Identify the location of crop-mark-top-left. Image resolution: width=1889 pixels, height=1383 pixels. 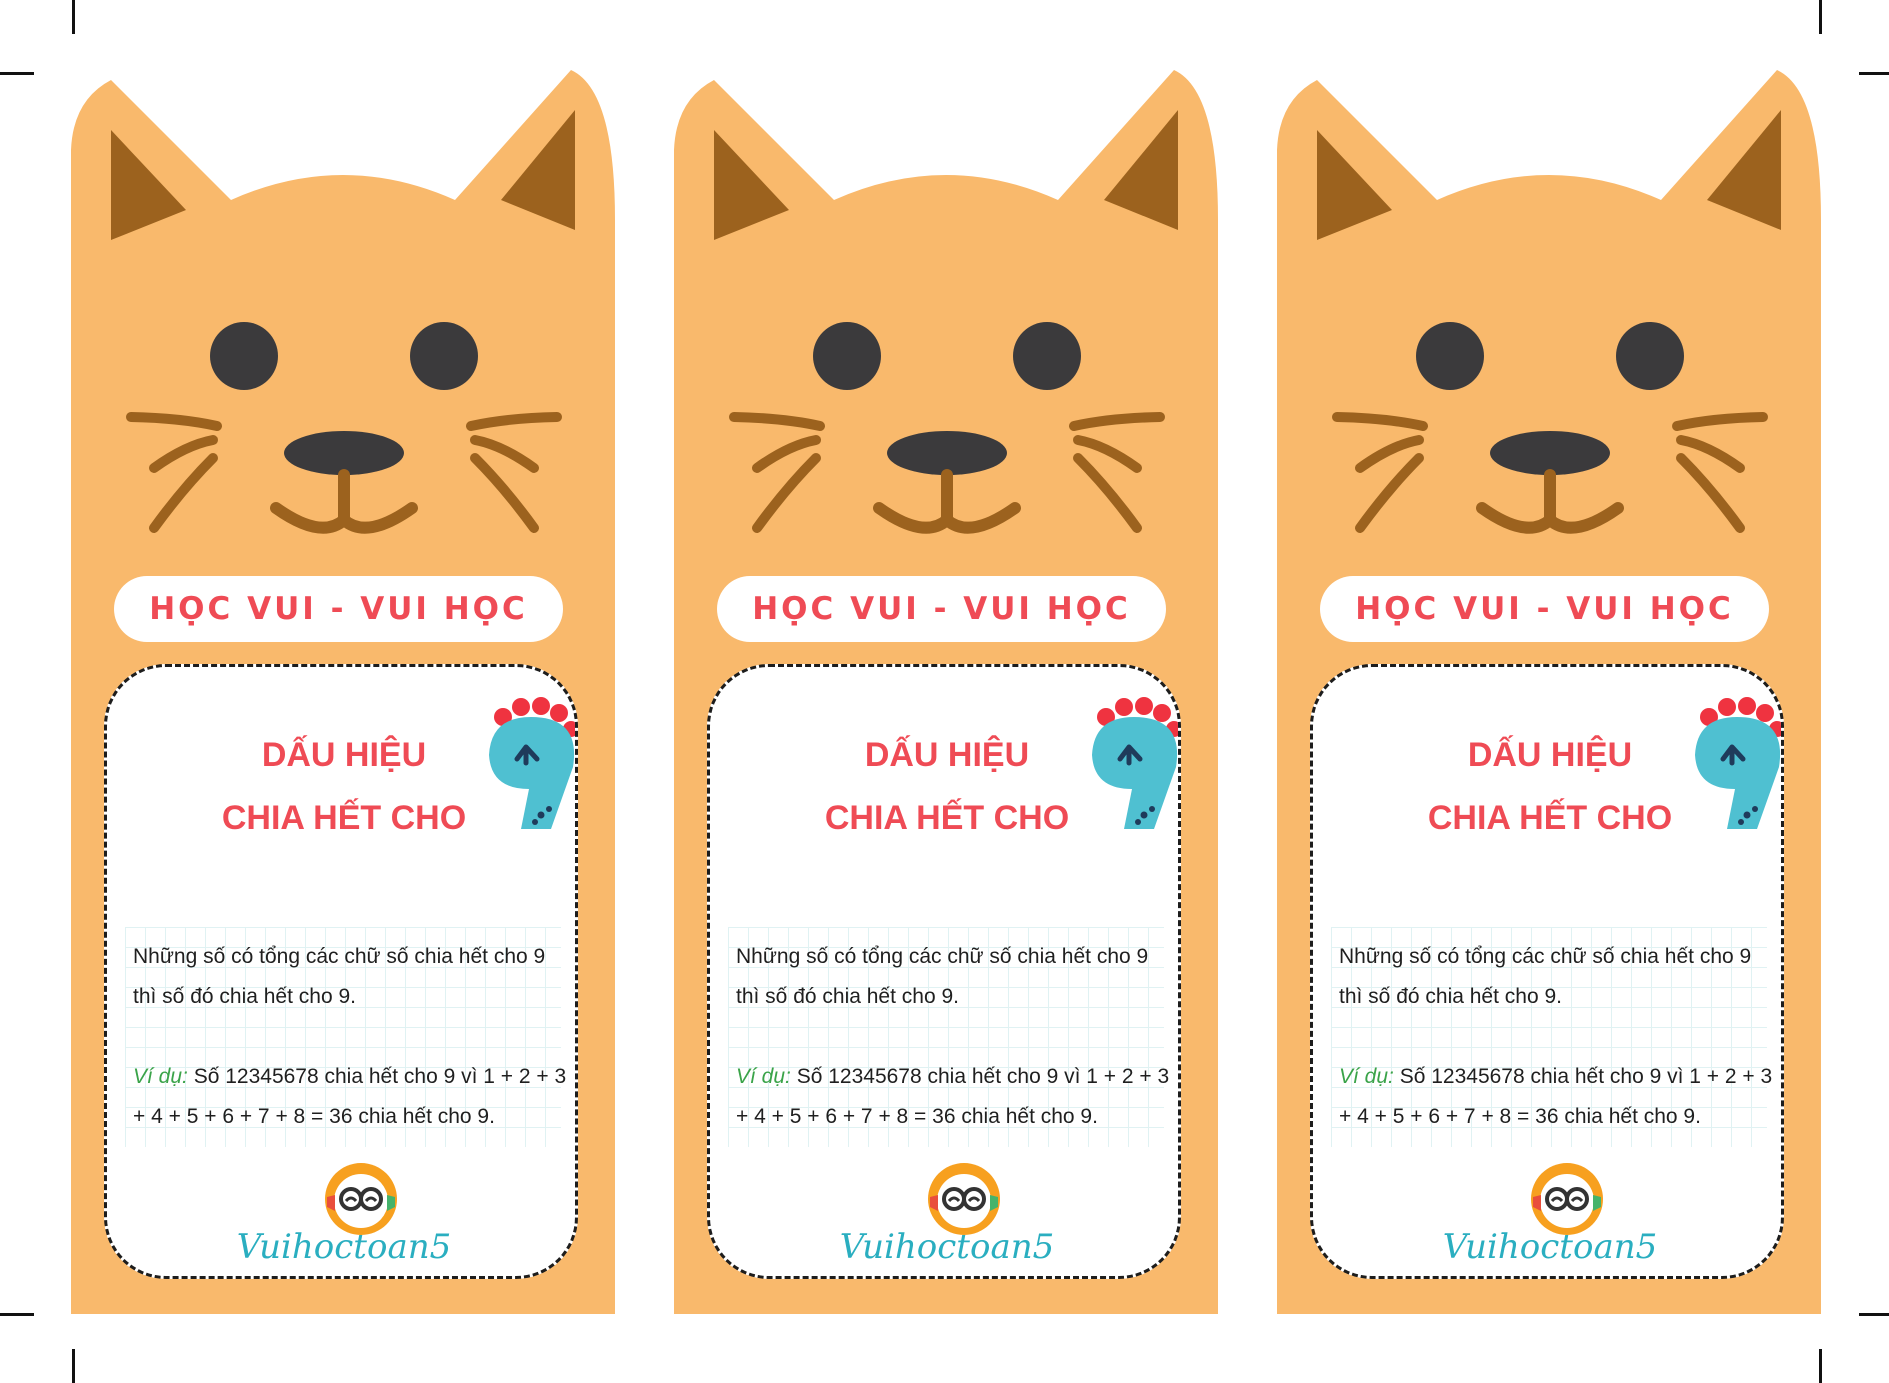
(73, 17).